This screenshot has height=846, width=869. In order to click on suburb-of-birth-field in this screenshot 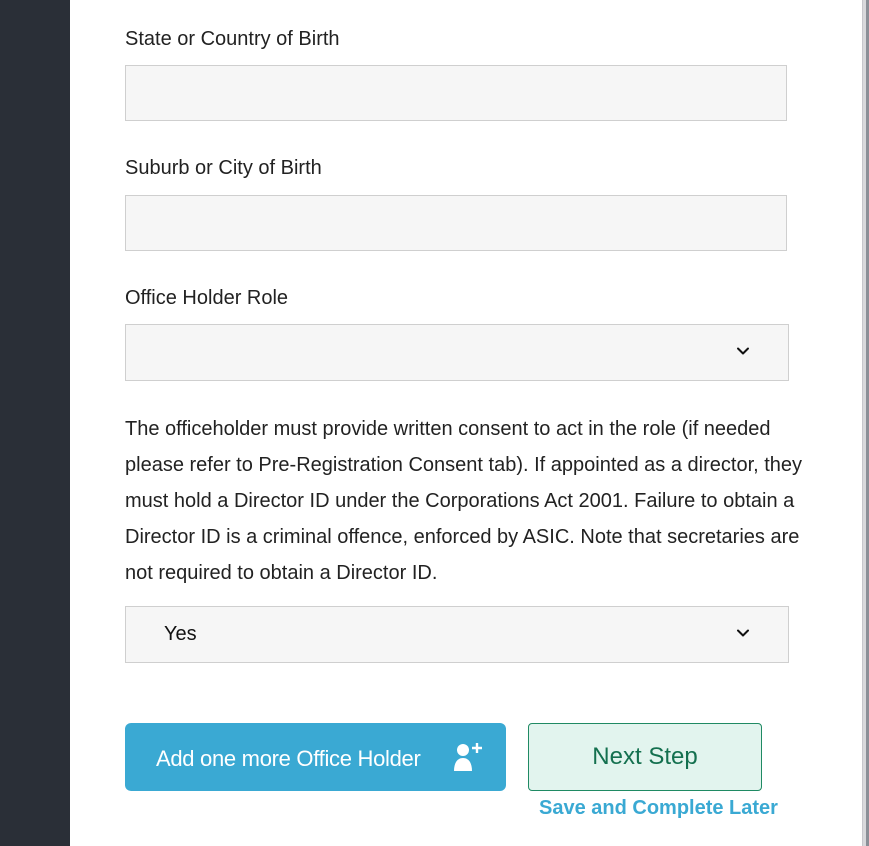, I will do `click(456, 223)`.